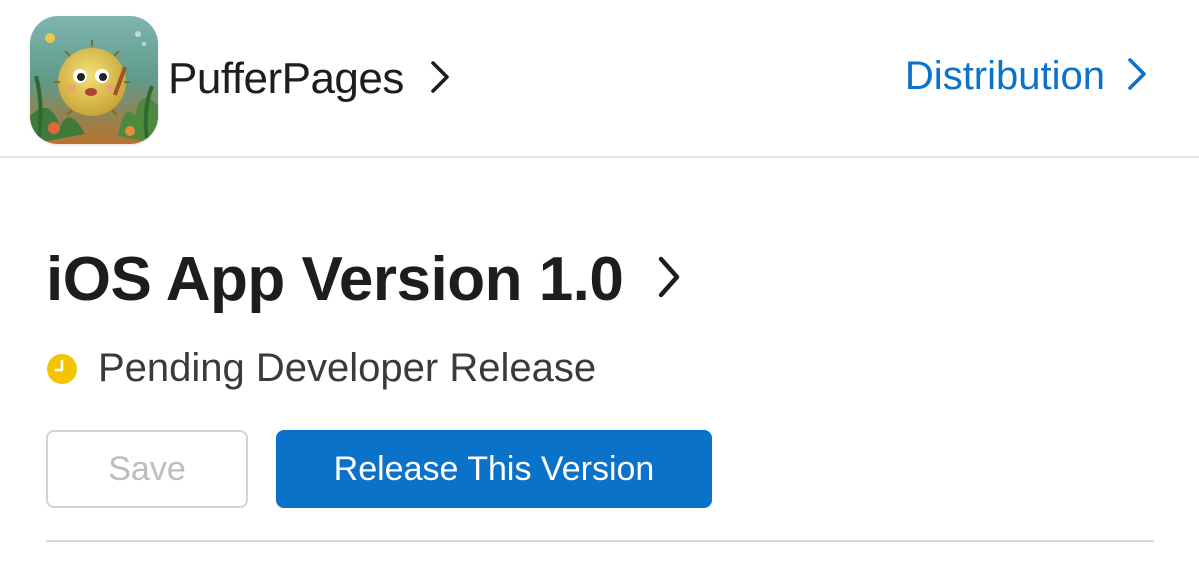 The width and height of the screenshot is (1199, 588). Describe the element at coordinates (600, 541) in the screenshot. I see `divider` at that location.